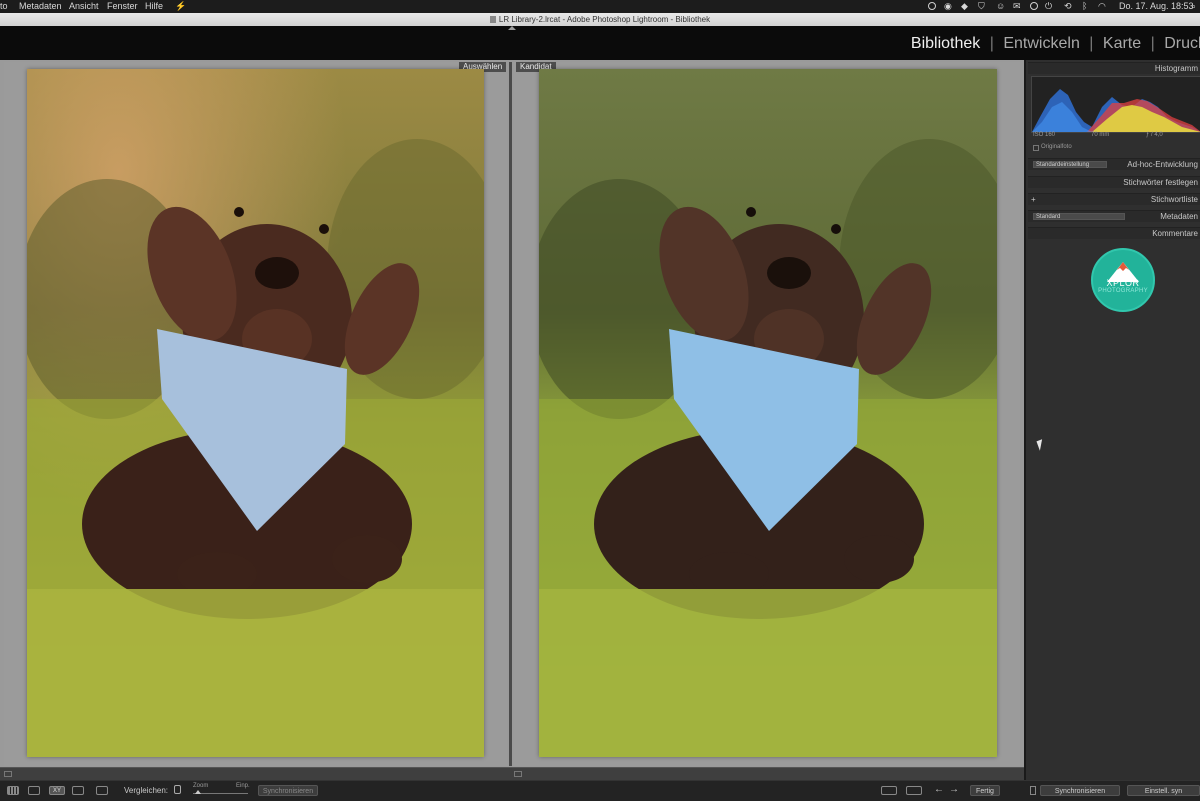 The width and height of the screenshot is (1200, 801). What do you see at coordinates (154, 6) in the screenshot?
I see `menu-item-help: Hilfe` at bounding box center [154, 6].